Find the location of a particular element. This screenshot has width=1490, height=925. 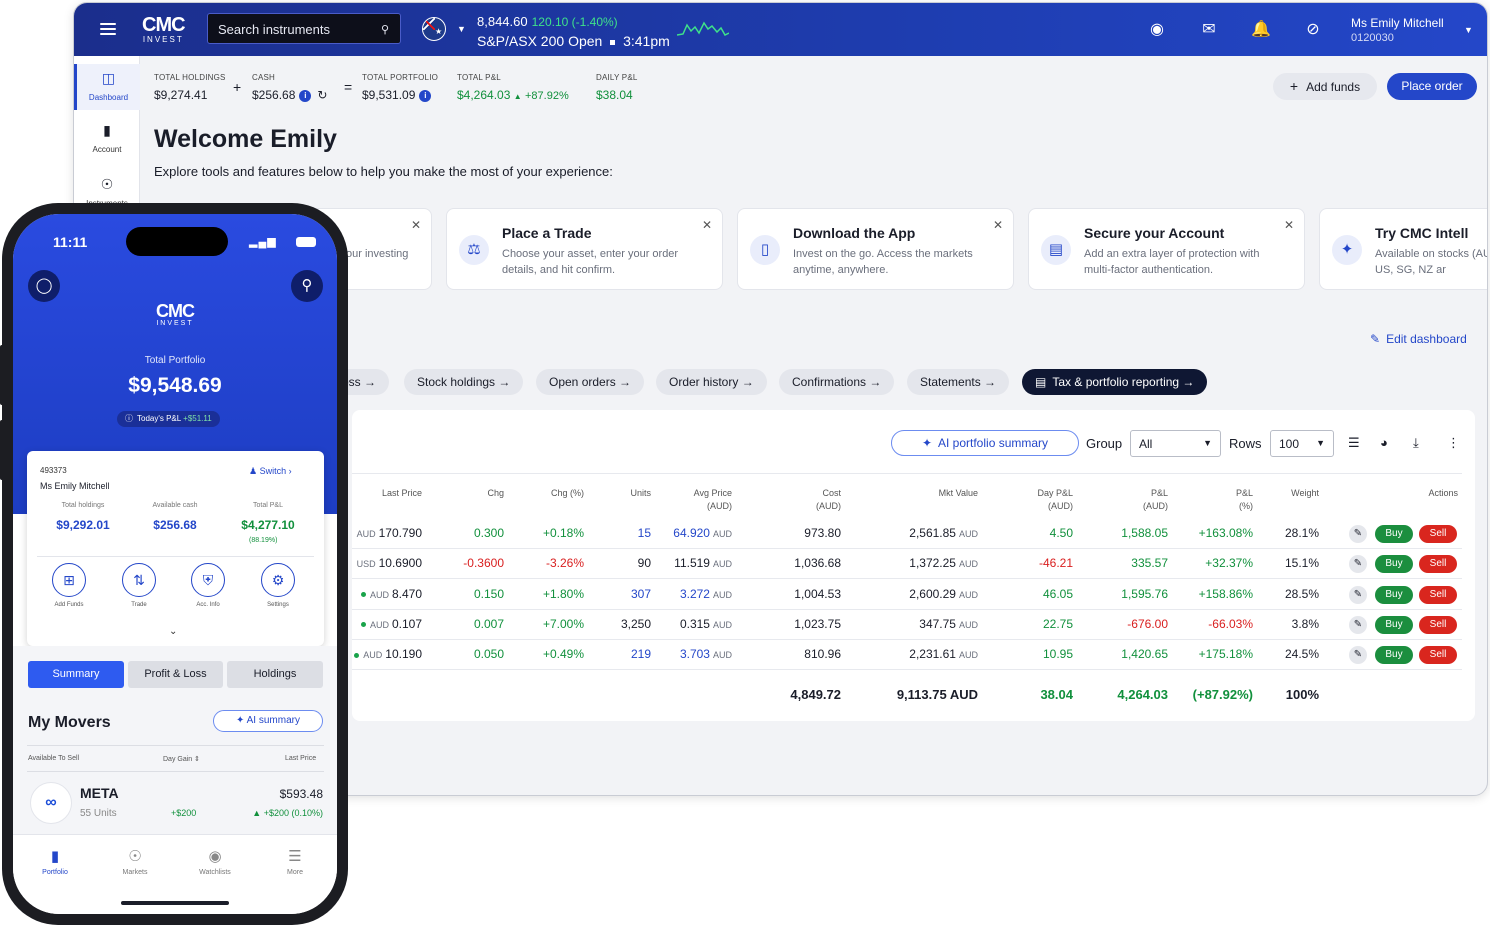

row-divider is located at coordinates (907, 548).